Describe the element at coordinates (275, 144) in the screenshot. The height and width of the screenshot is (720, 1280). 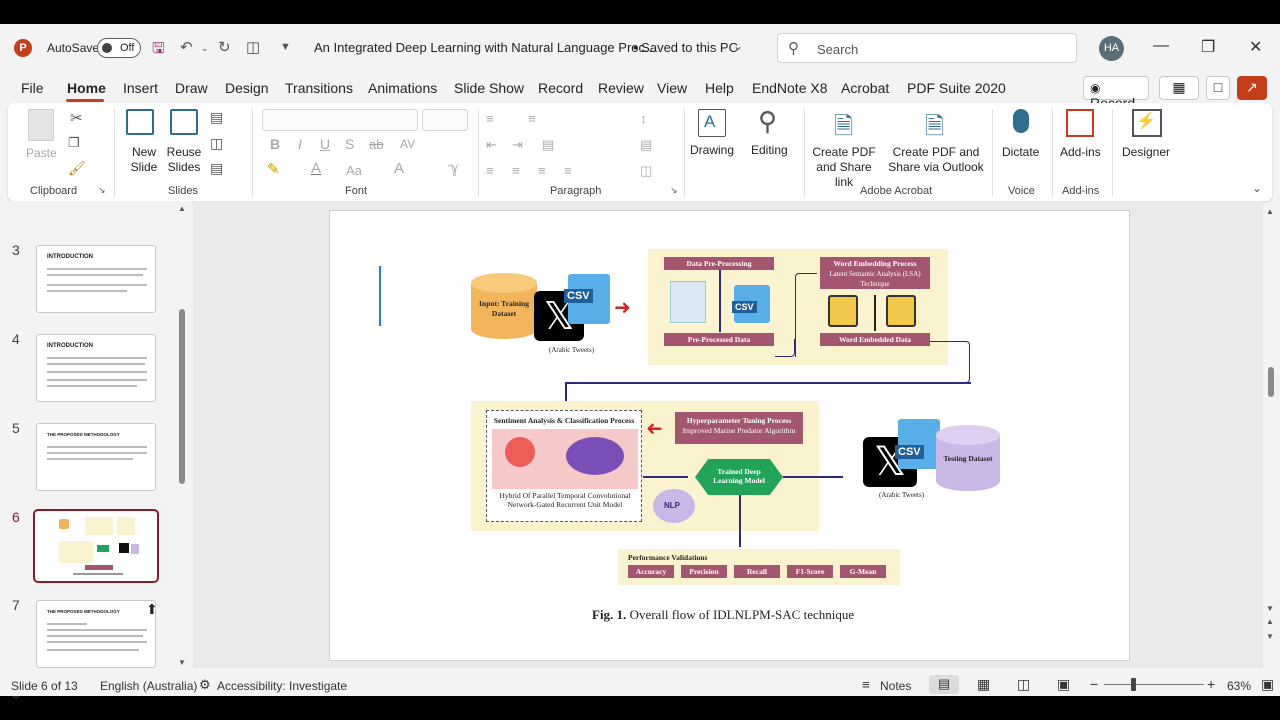
I see `bold-button: B` at that location.